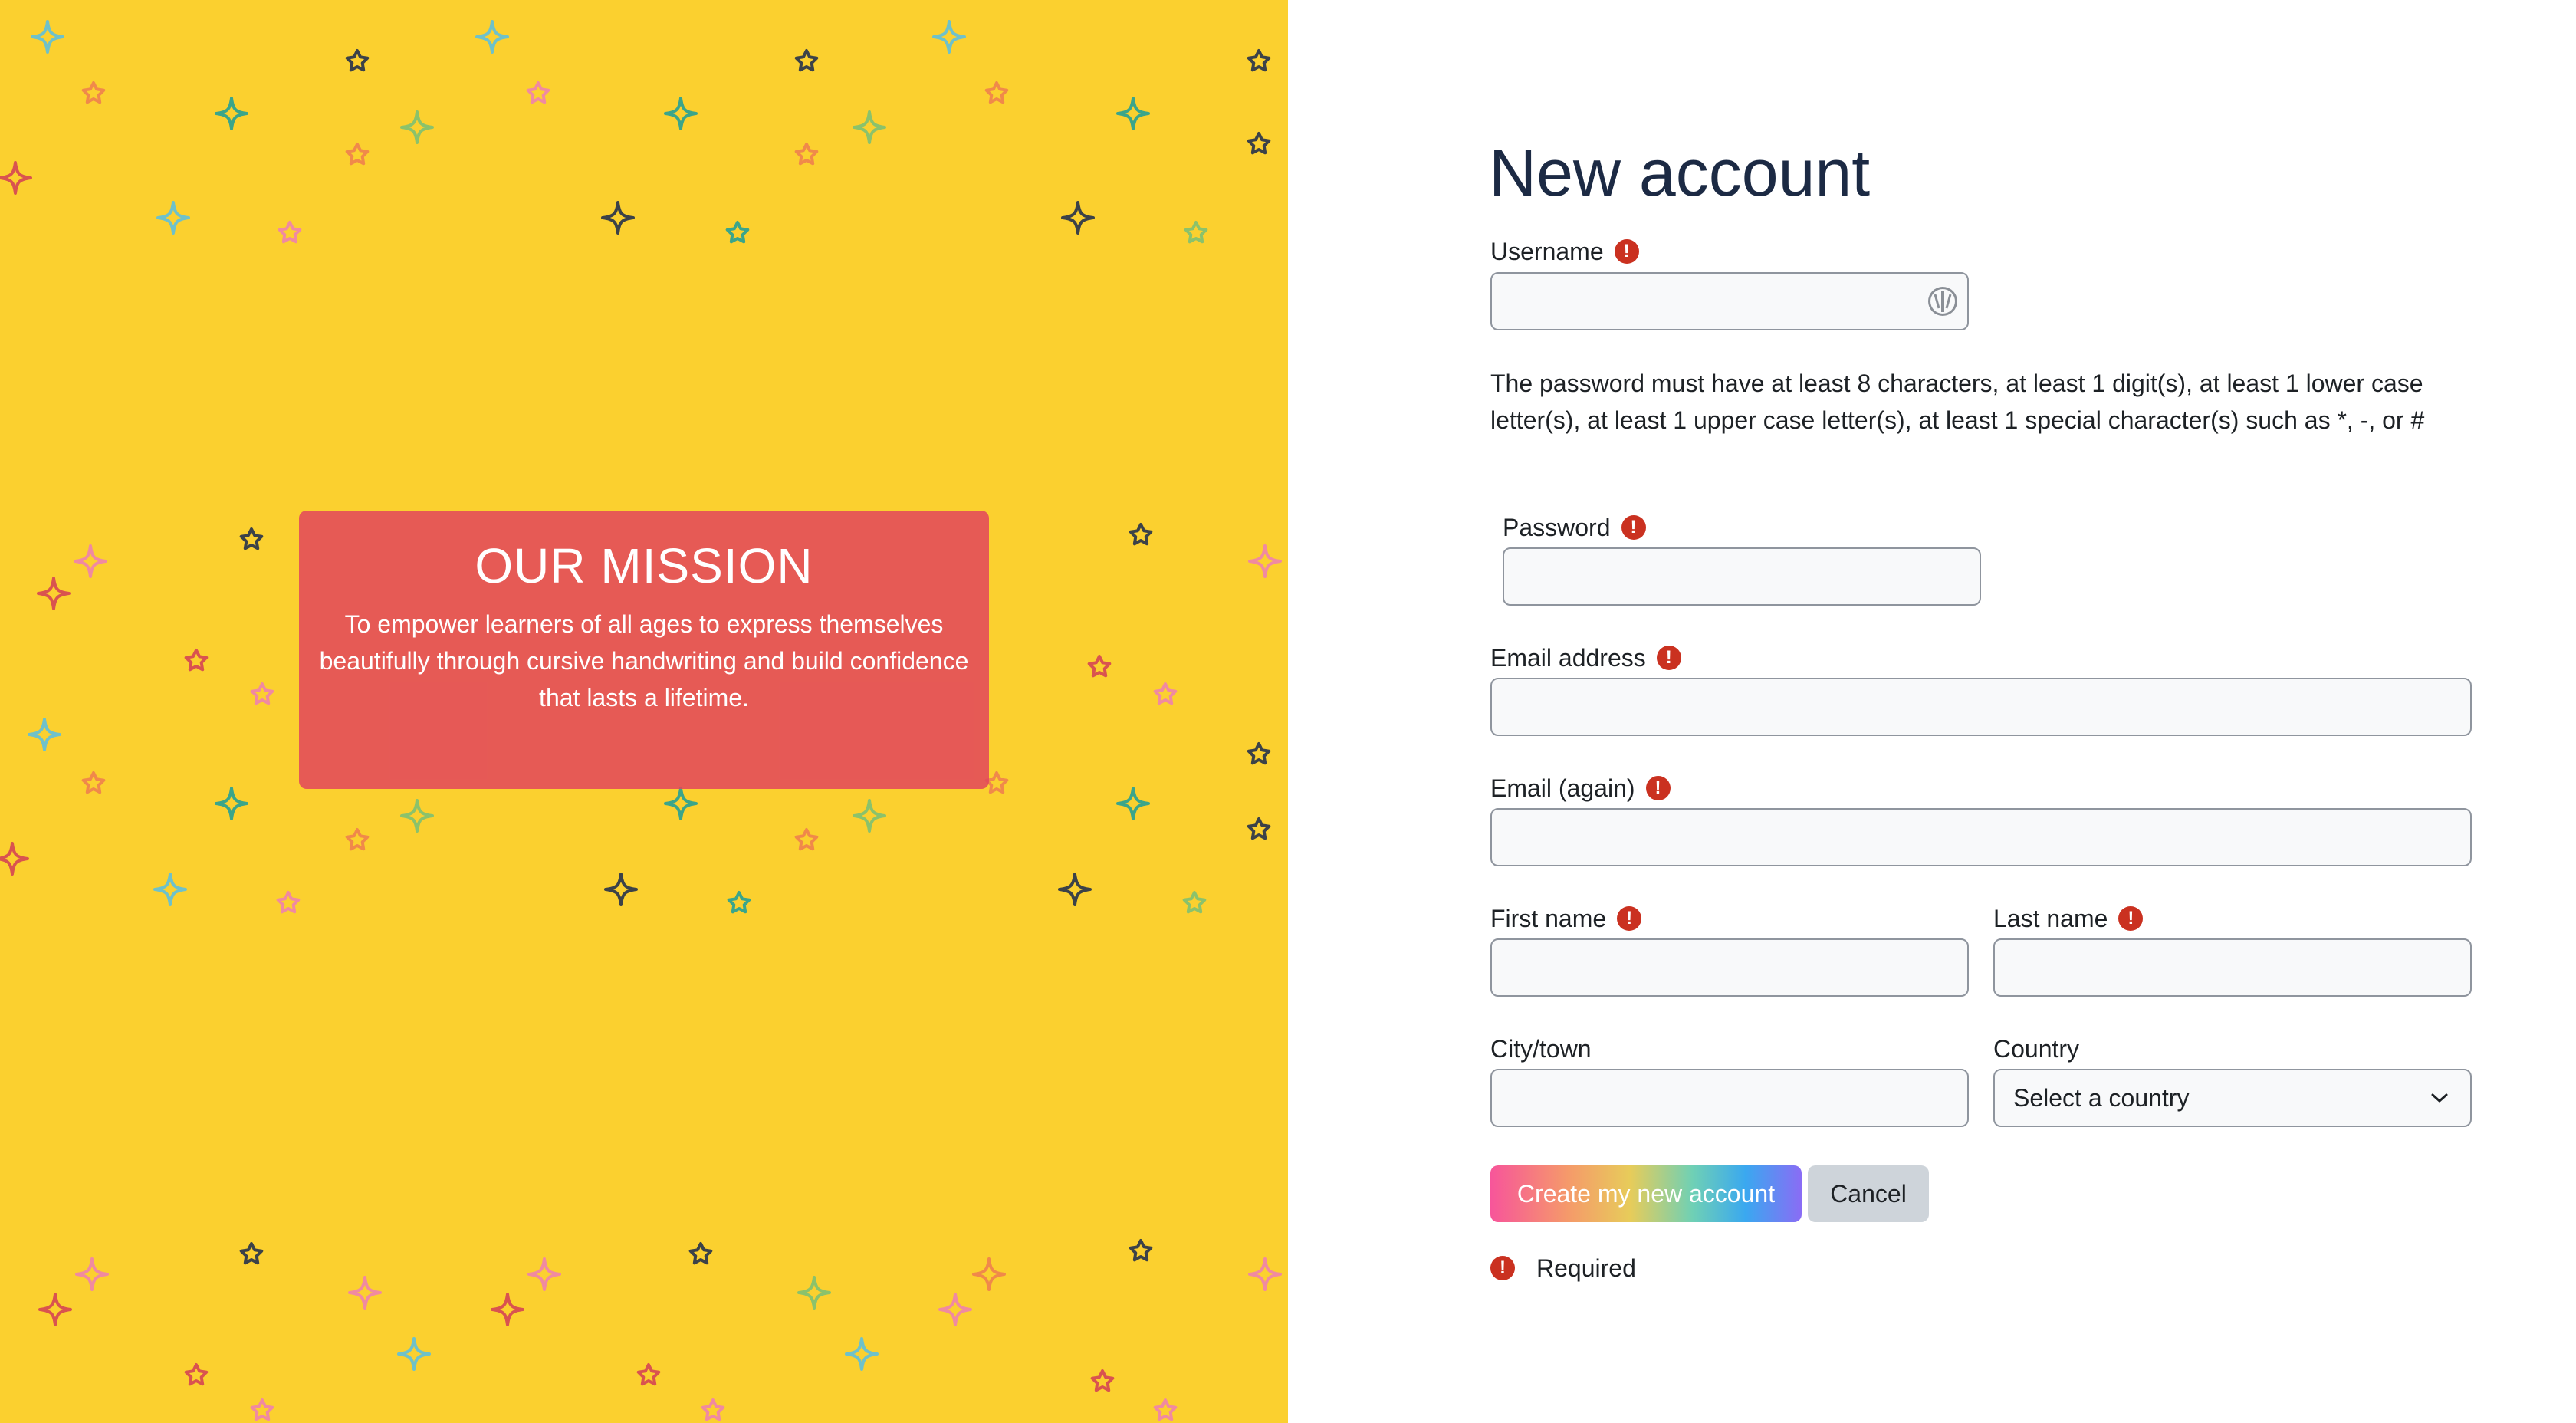 This screenshot has height=1423, width=2576. Describe the element at coordinates (2101, 1098) in the screenshot. I see `country-selected-value: Select a country` at that location.